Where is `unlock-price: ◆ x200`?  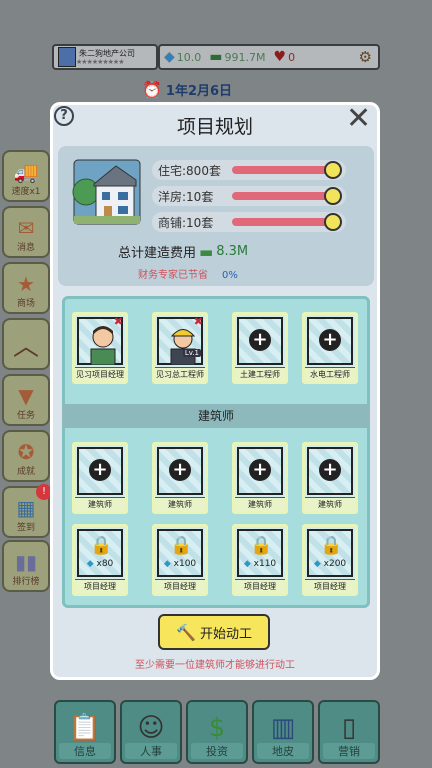 unlock-price: ◆ x200 is located at coordinates (330, 564).